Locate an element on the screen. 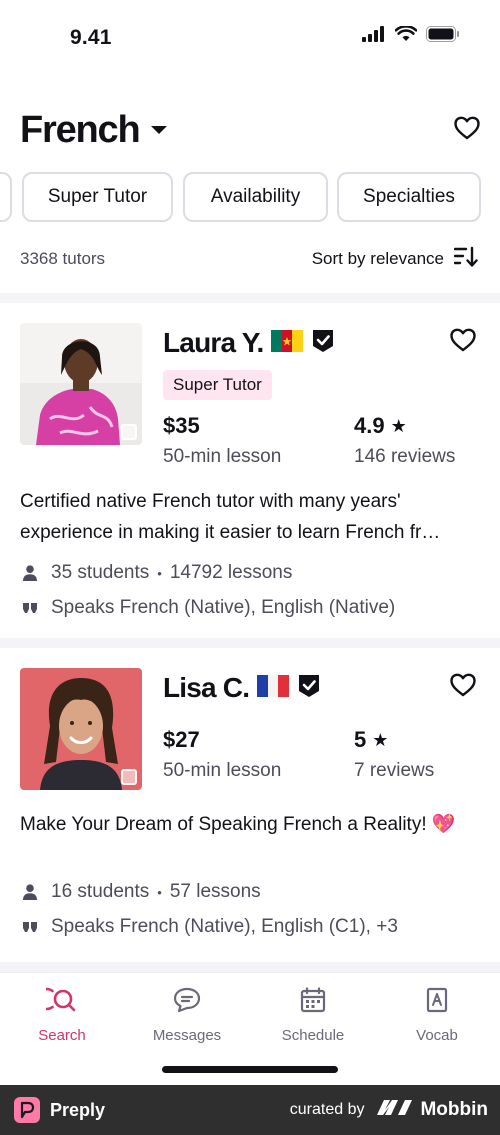 The image size is (500, 1135). search-icon is located at coordinates (56, 1002).